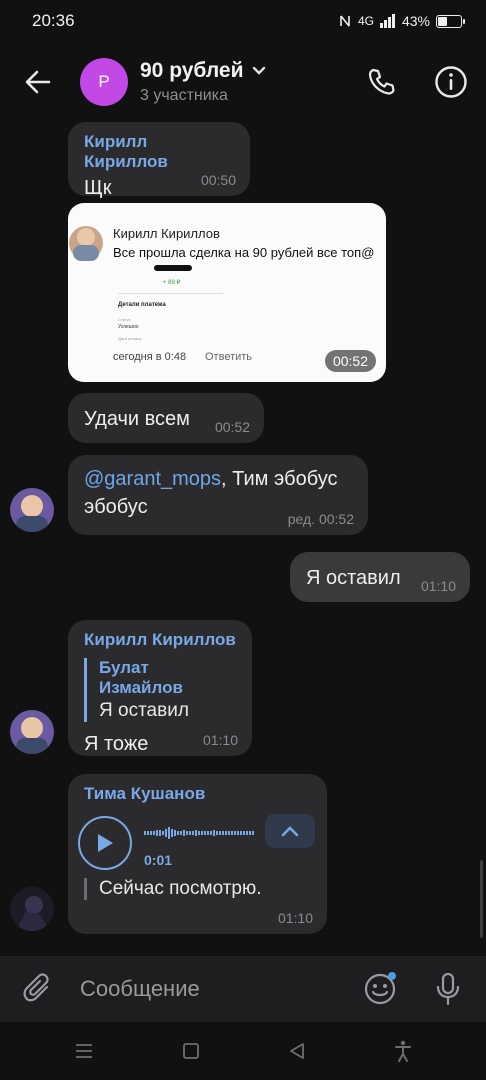 The width and height of the screenshot is (486, 1080). I want to click on back-button, so click(38, 82).